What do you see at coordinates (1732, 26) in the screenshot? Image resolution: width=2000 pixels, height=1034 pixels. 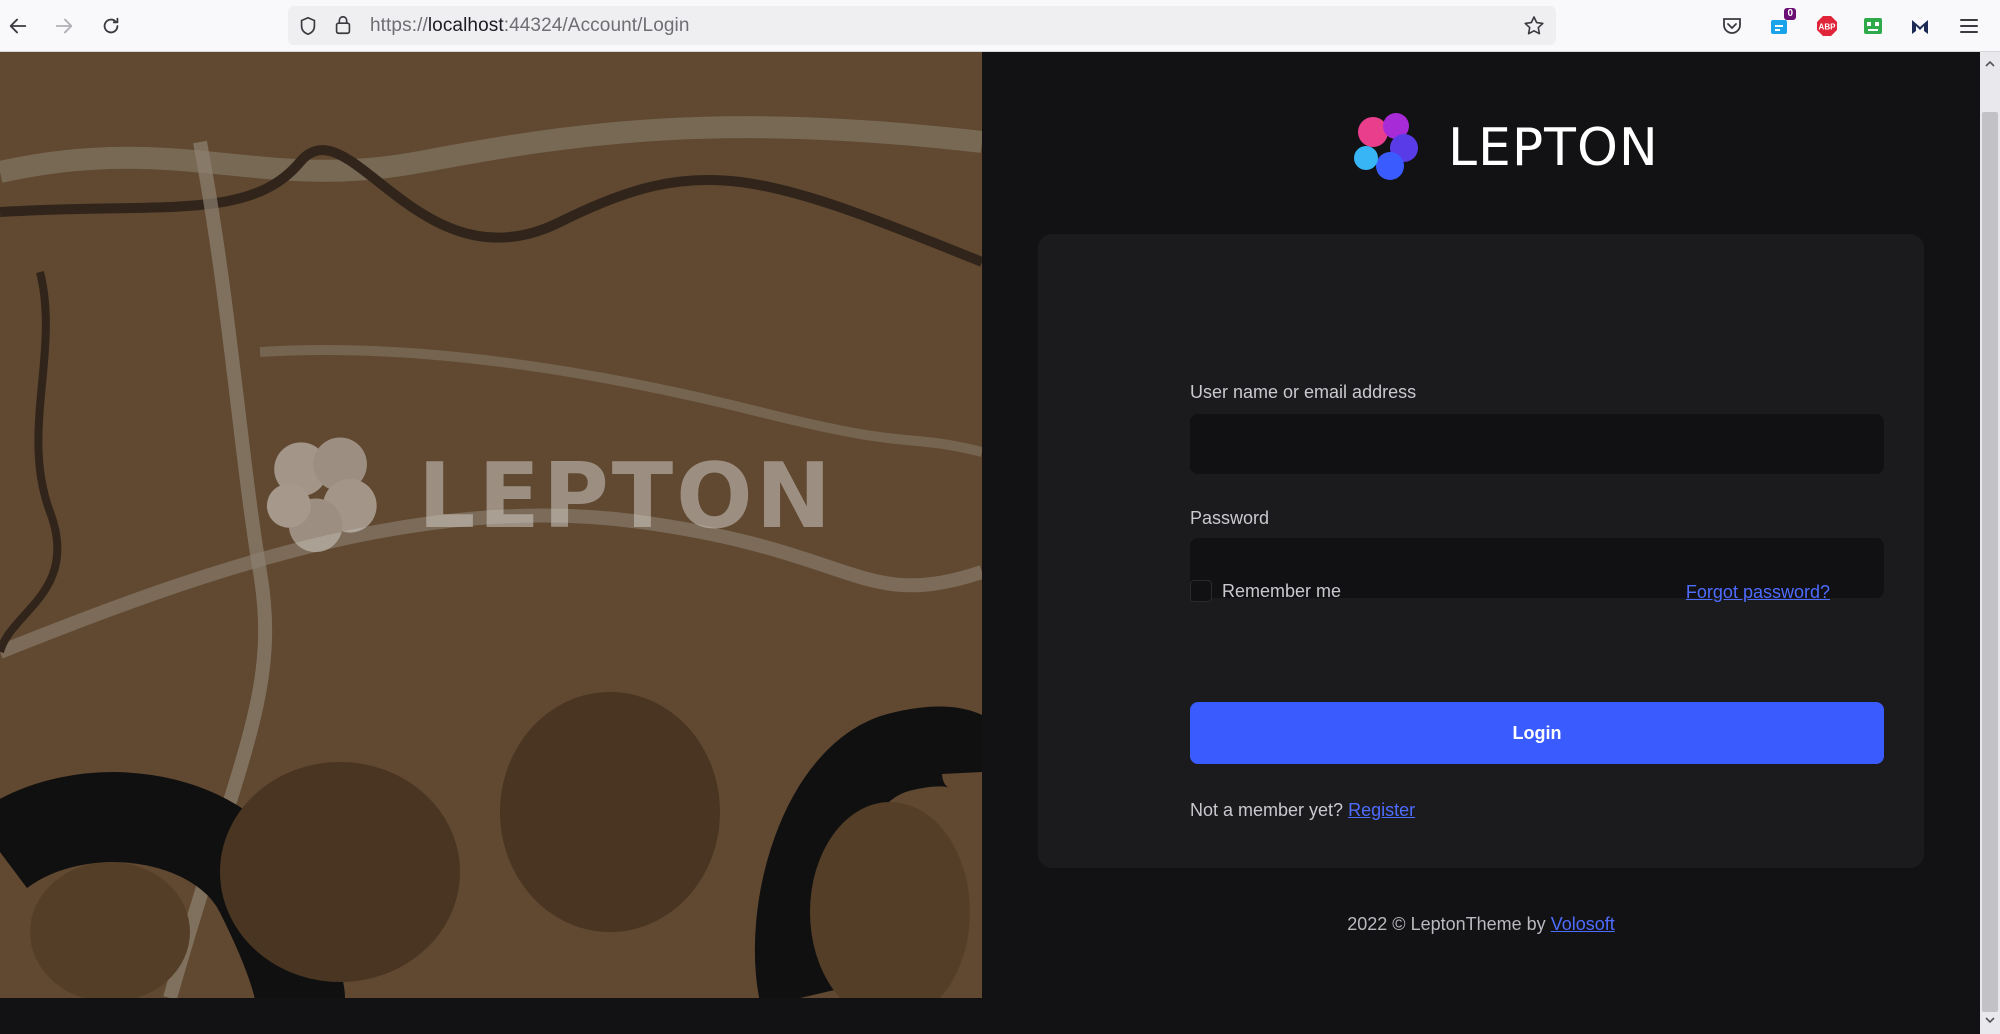 I see `pocket-icon` at bounding box center [1732, 26].